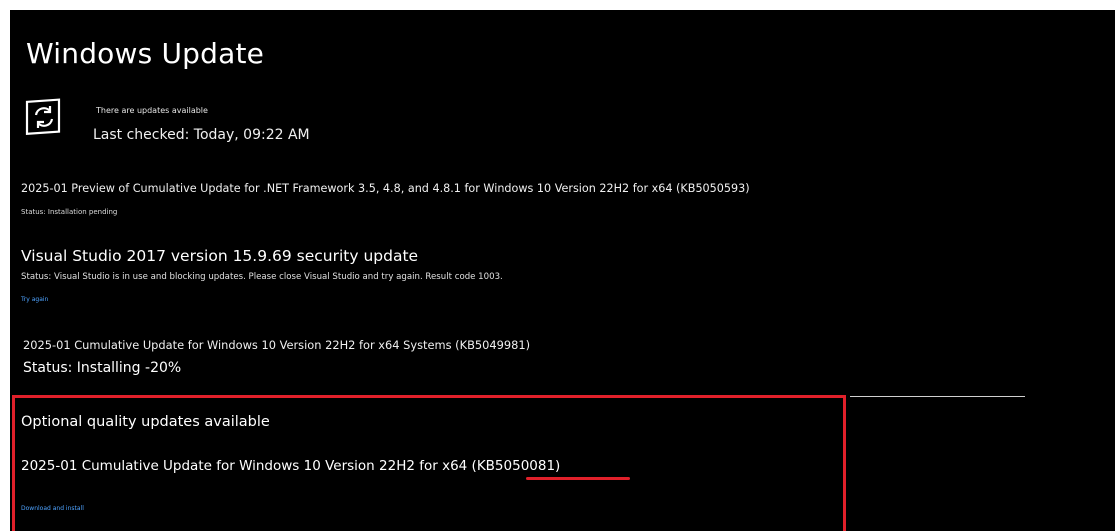 The height and width of the screenshot is (531, 1115). I want to click on kb-number-underline, so click(578, 478).